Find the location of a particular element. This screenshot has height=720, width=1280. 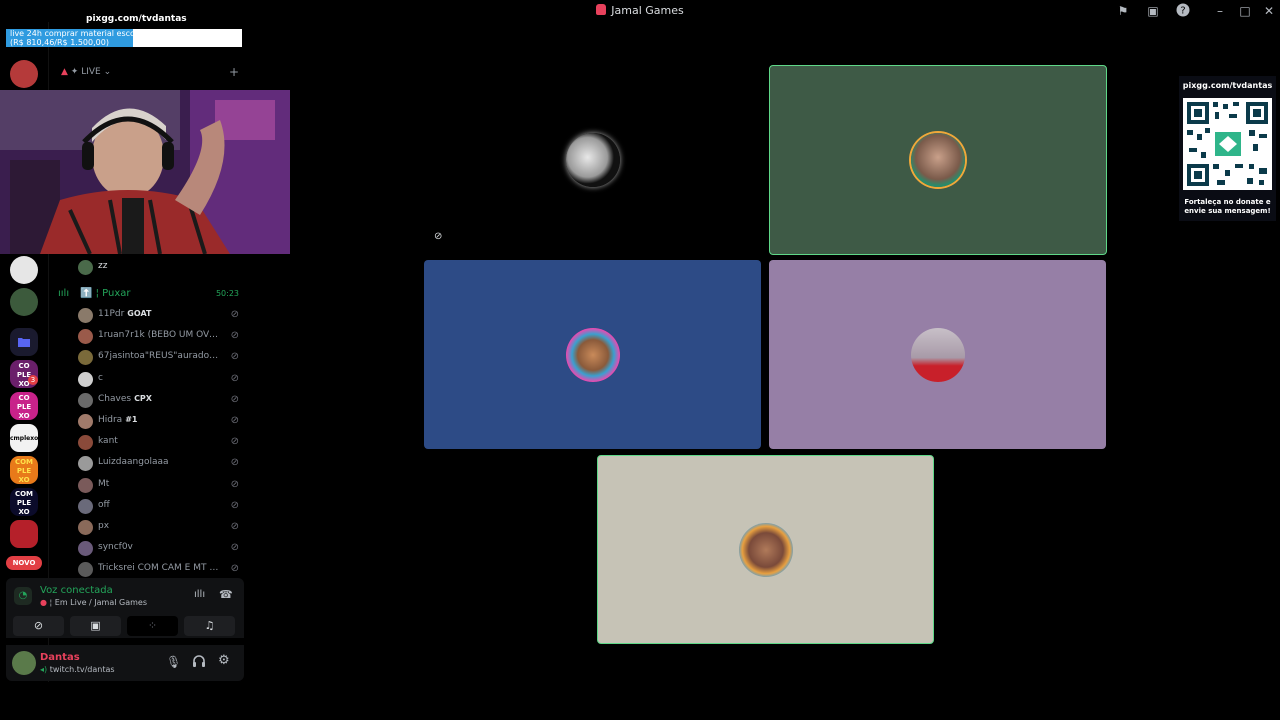

member-name: Luizdaangolaaa is located at coordinates (159, 462).